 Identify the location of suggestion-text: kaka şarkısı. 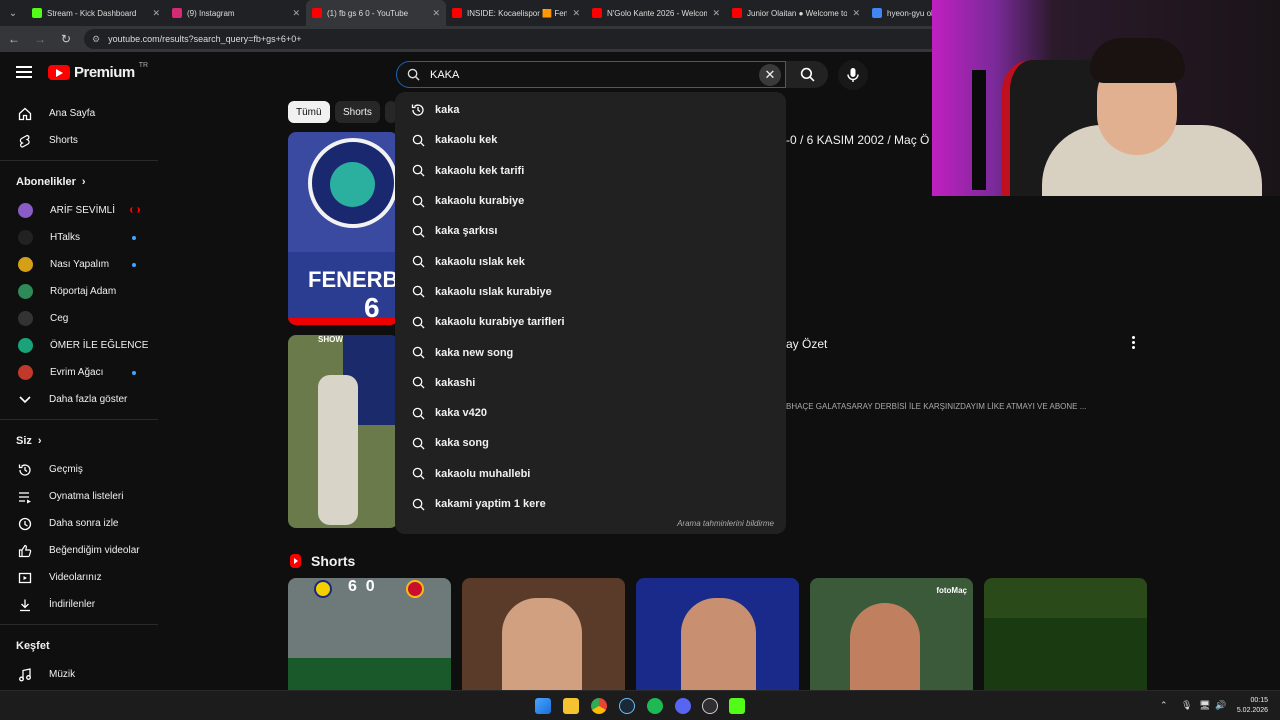
(466, 231).